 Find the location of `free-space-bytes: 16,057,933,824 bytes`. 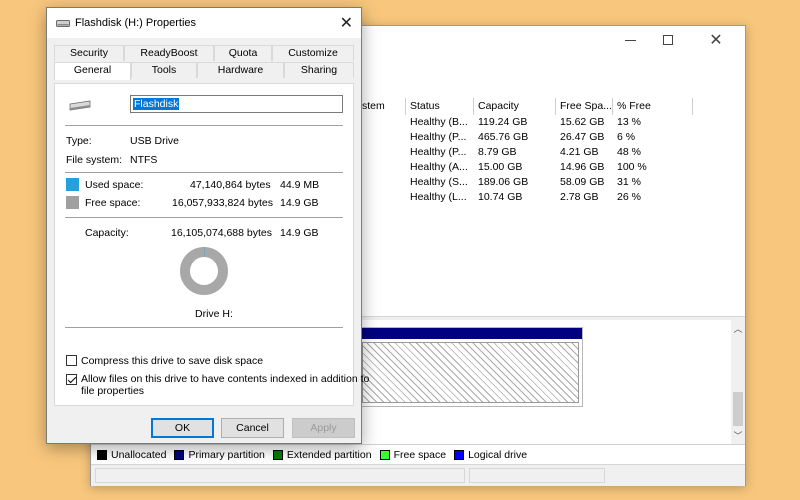

free-space-bytes: 16,057,933,824 bytes is located at coordinates (223, 203).